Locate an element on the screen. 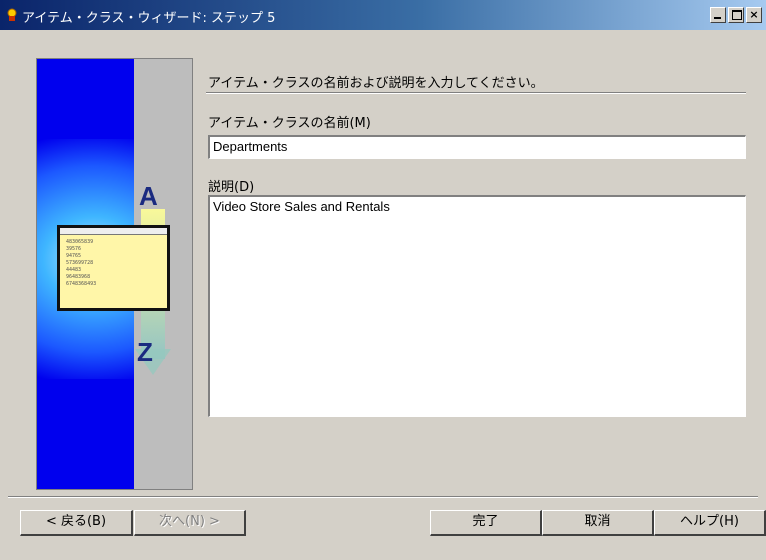 Image resolution: width=766 pixels, height=560 pixels. name-label: アイテム・クラスの名前(M) is located at coordinates (289, 123).